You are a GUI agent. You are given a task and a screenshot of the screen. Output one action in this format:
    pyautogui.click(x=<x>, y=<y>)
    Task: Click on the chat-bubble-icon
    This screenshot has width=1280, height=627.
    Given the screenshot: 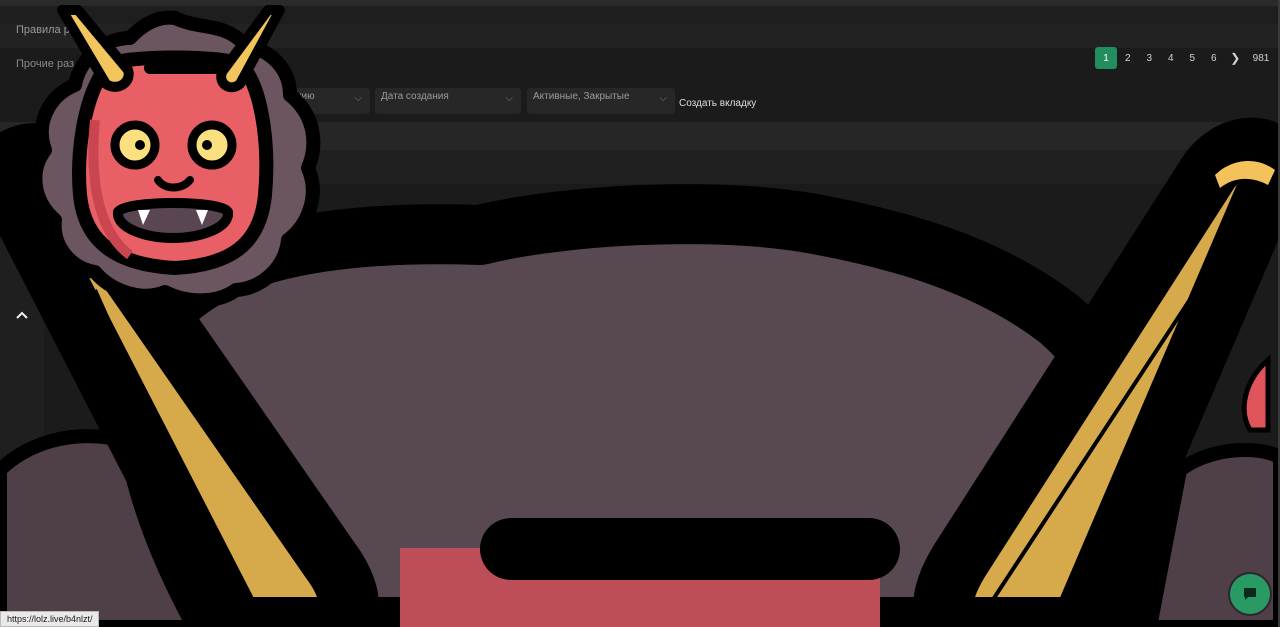 What is the action you would take?
    pyautogui.click(x=1250, y=594)
    